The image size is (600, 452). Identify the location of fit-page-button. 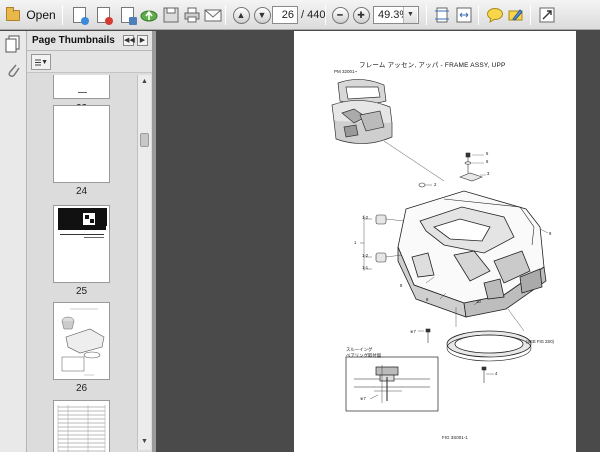
(442, 15).